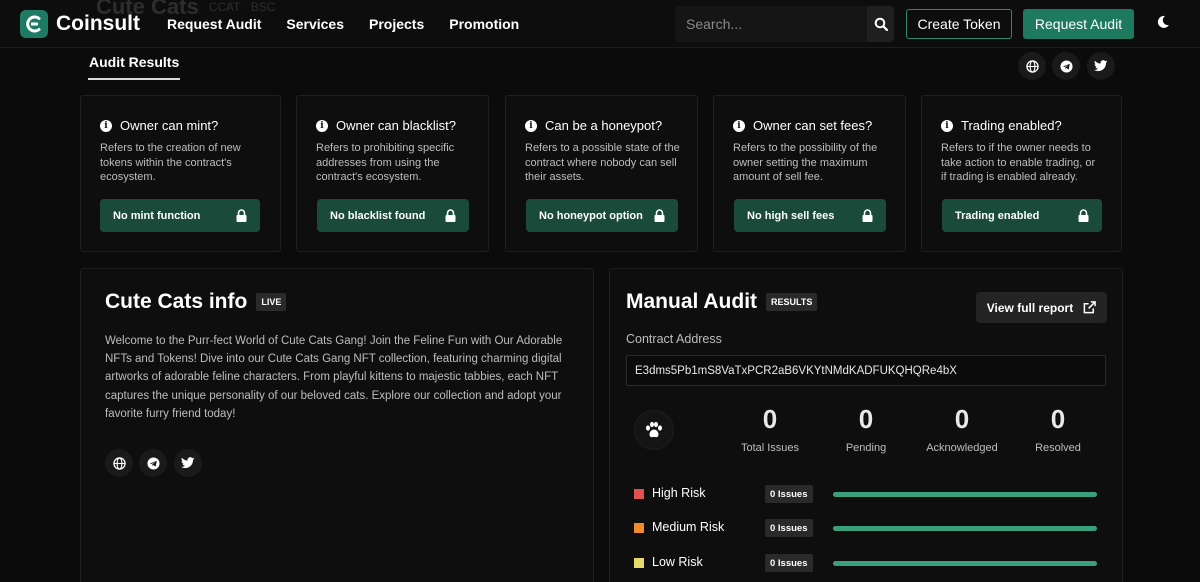 This screenshot has height=582, width=1200. I want to click on brand-name: Coinsult, so click(98, 23).